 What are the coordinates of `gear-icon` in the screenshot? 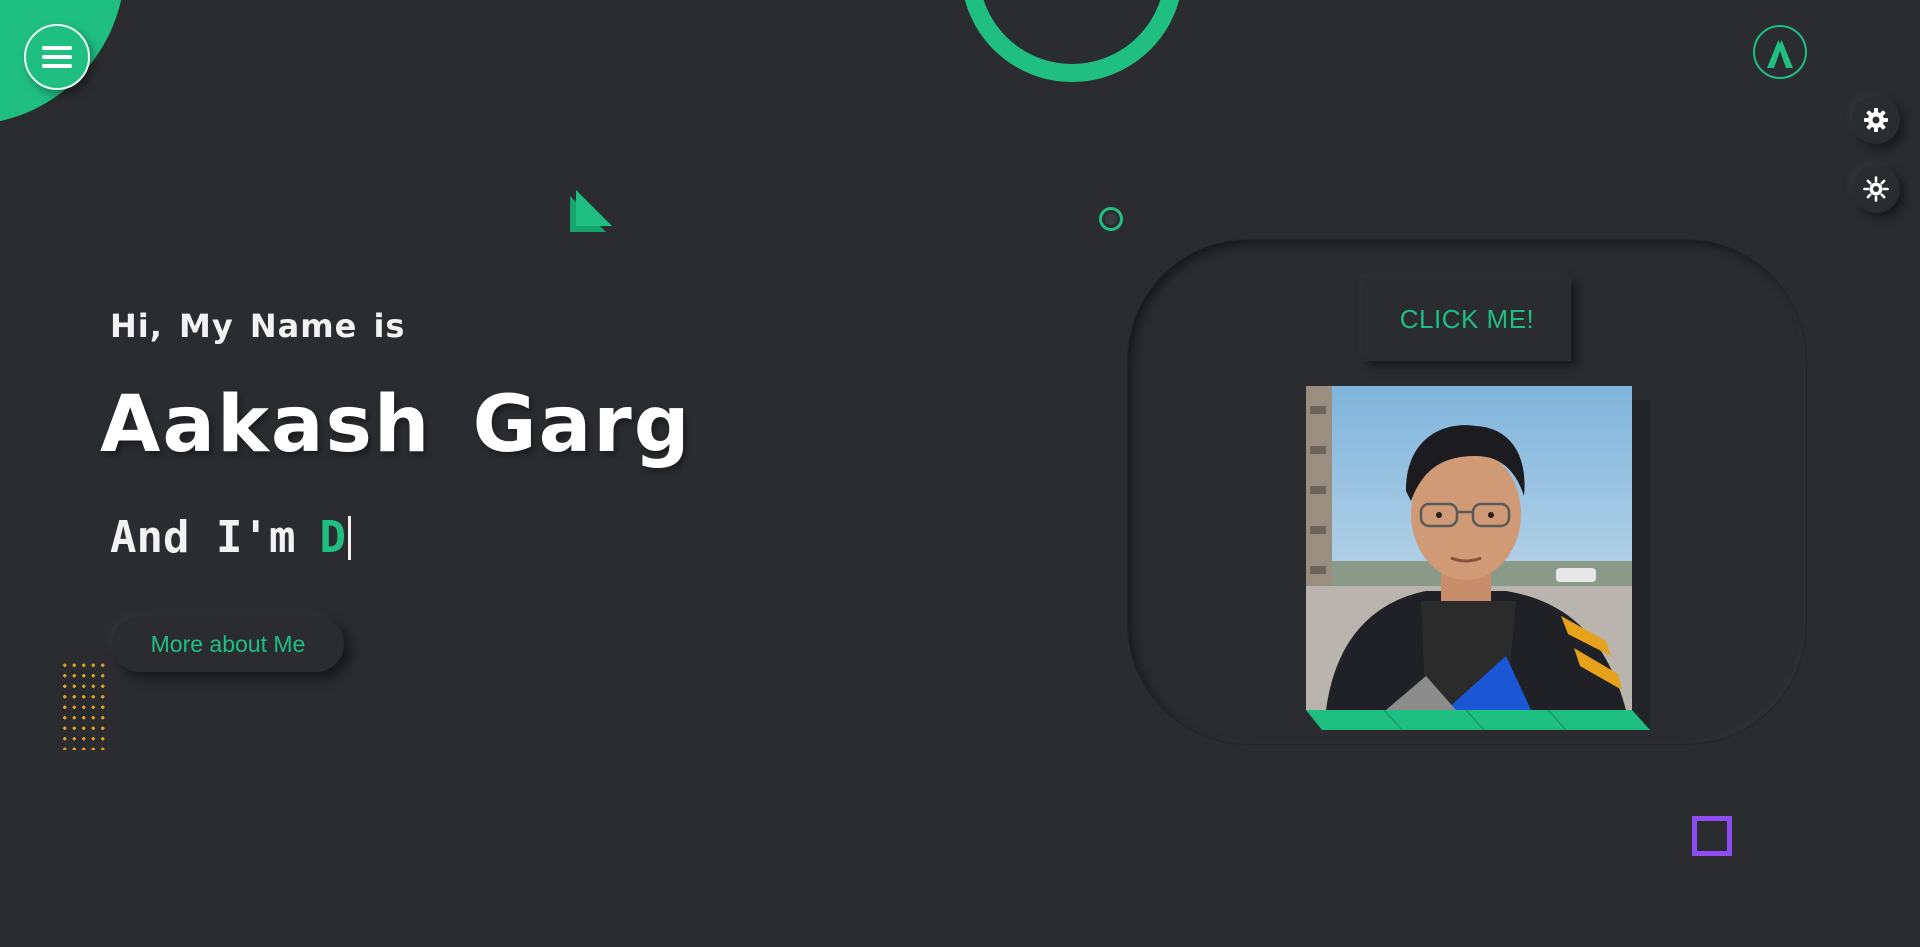 It's located at (1876, 120).